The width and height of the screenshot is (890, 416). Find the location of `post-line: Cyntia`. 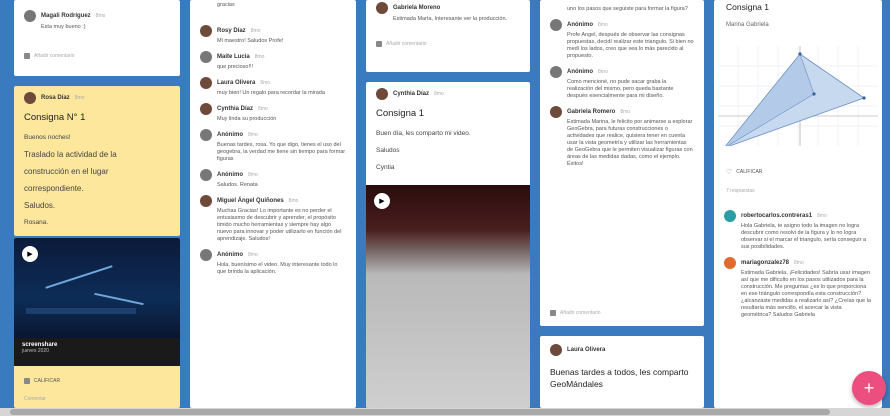

post-line: Cyntia is located at coordinates (385, 167).